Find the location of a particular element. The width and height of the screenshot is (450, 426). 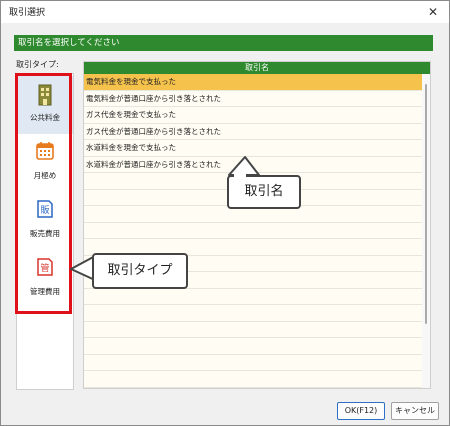

scrollbar-thumb is located at coordinates (426, 204).